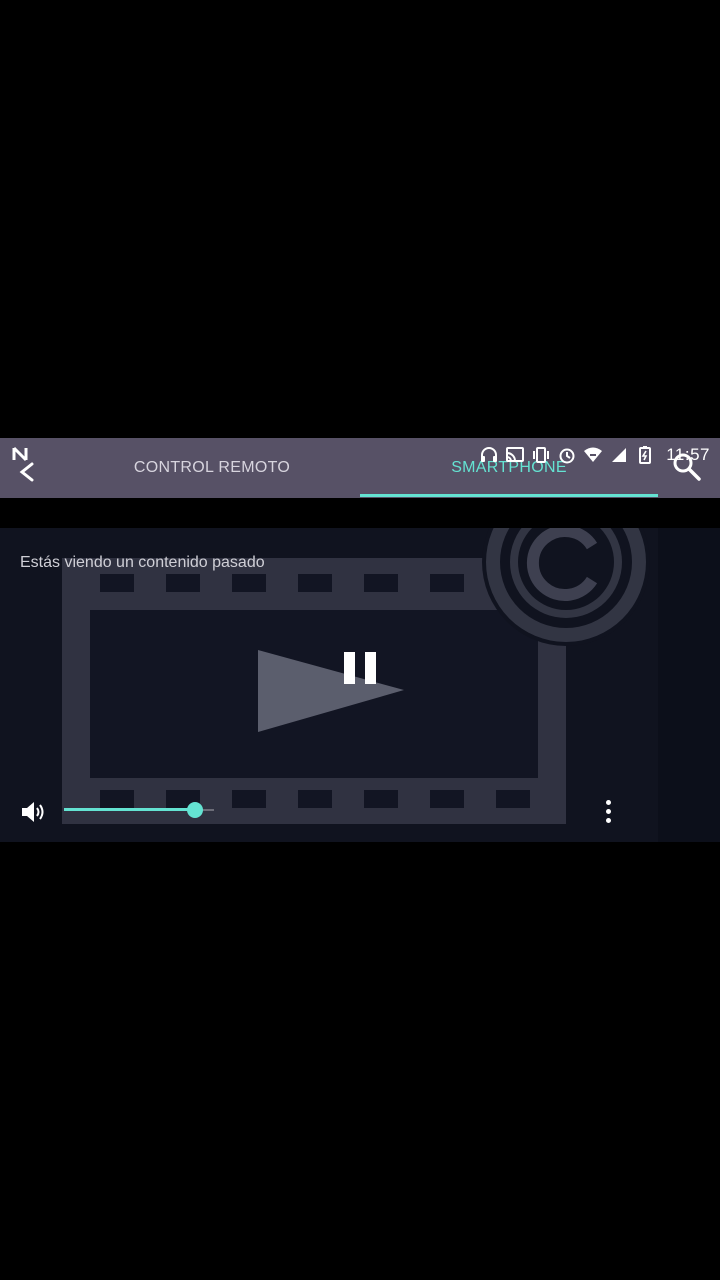 The width and height of the screenshot is (720, 1280). I want to click on search-icon, so click(687, 467).